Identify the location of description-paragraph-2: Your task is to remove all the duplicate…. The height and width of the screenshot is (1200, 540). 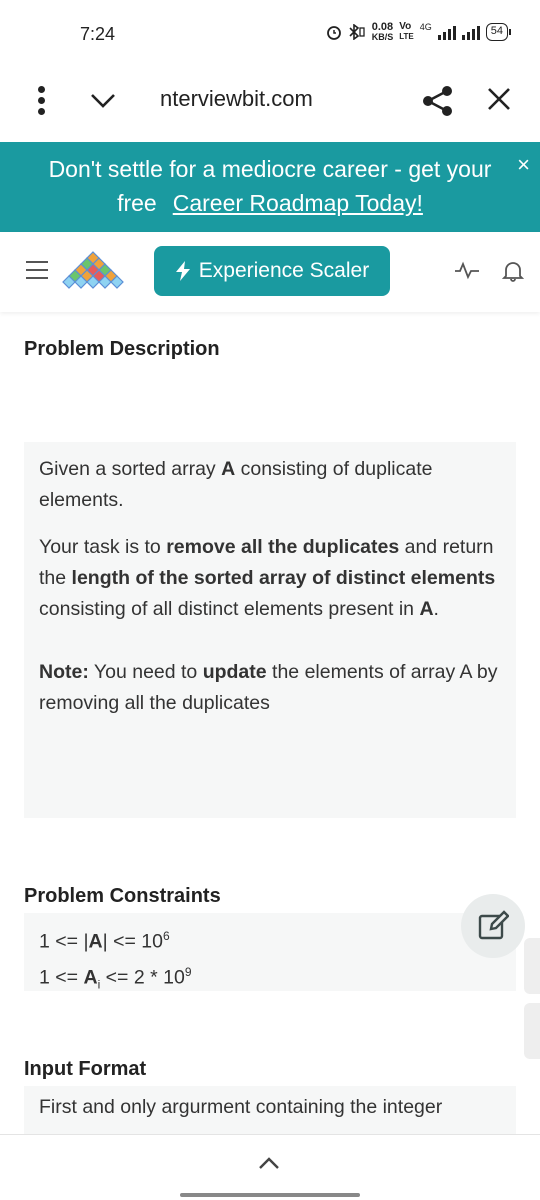
(269, 578).